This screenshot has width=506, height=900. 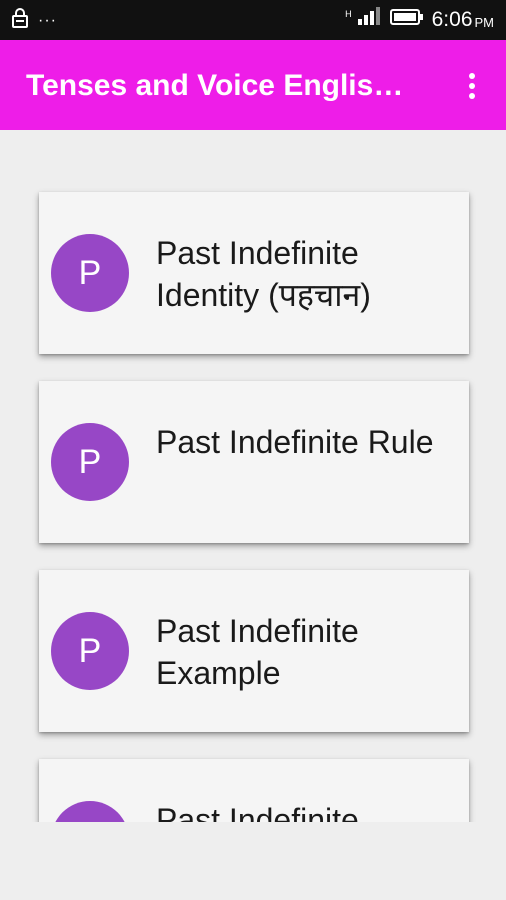 I want to click on battery-icon, so click(x=406, y=19).